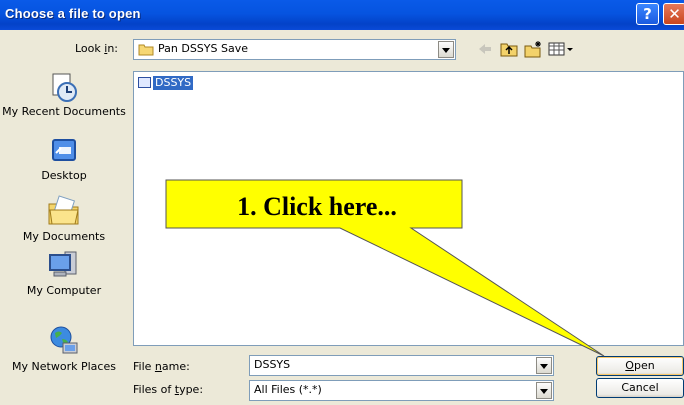  I want to click on place-my-documents: My Documents, so click(64, 218).